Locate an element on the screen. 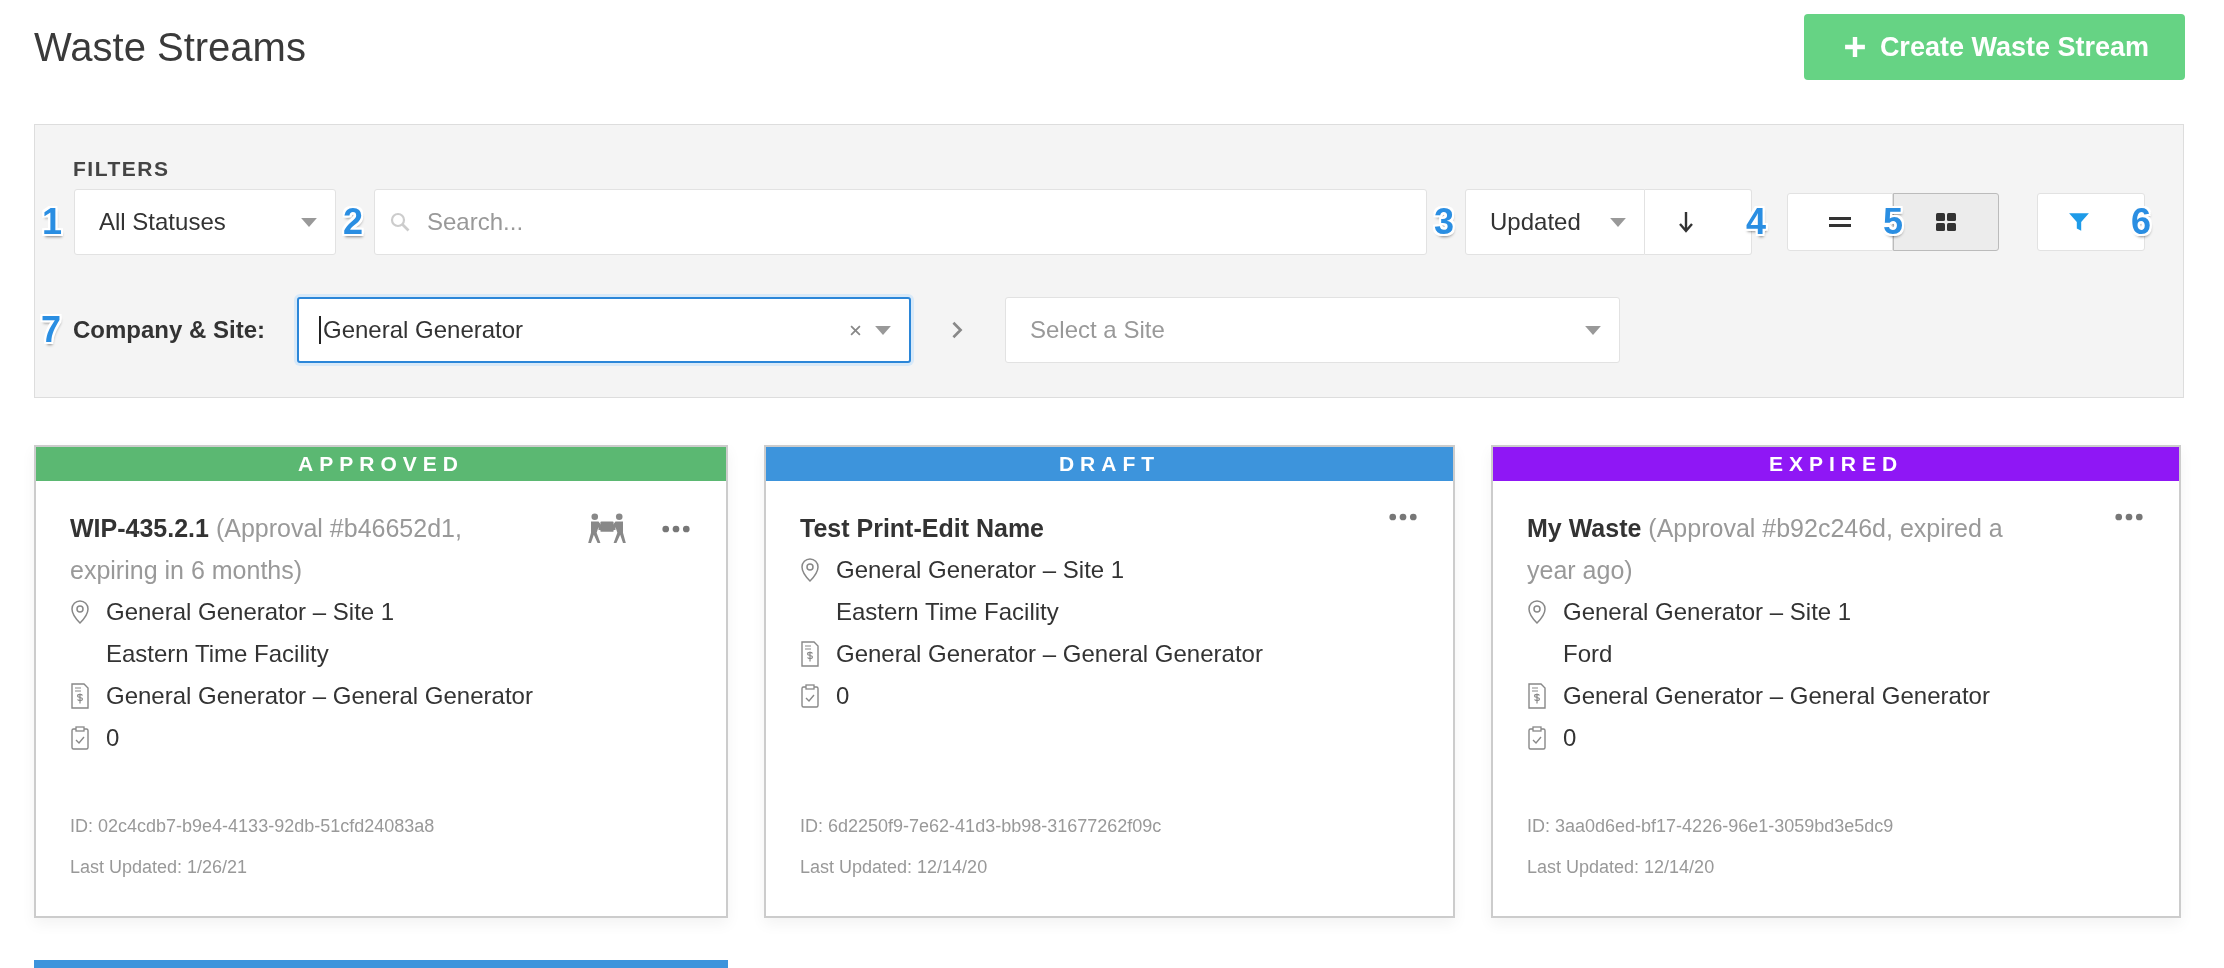  filters-heading: FILTERS is located at coordinates (122, 169).